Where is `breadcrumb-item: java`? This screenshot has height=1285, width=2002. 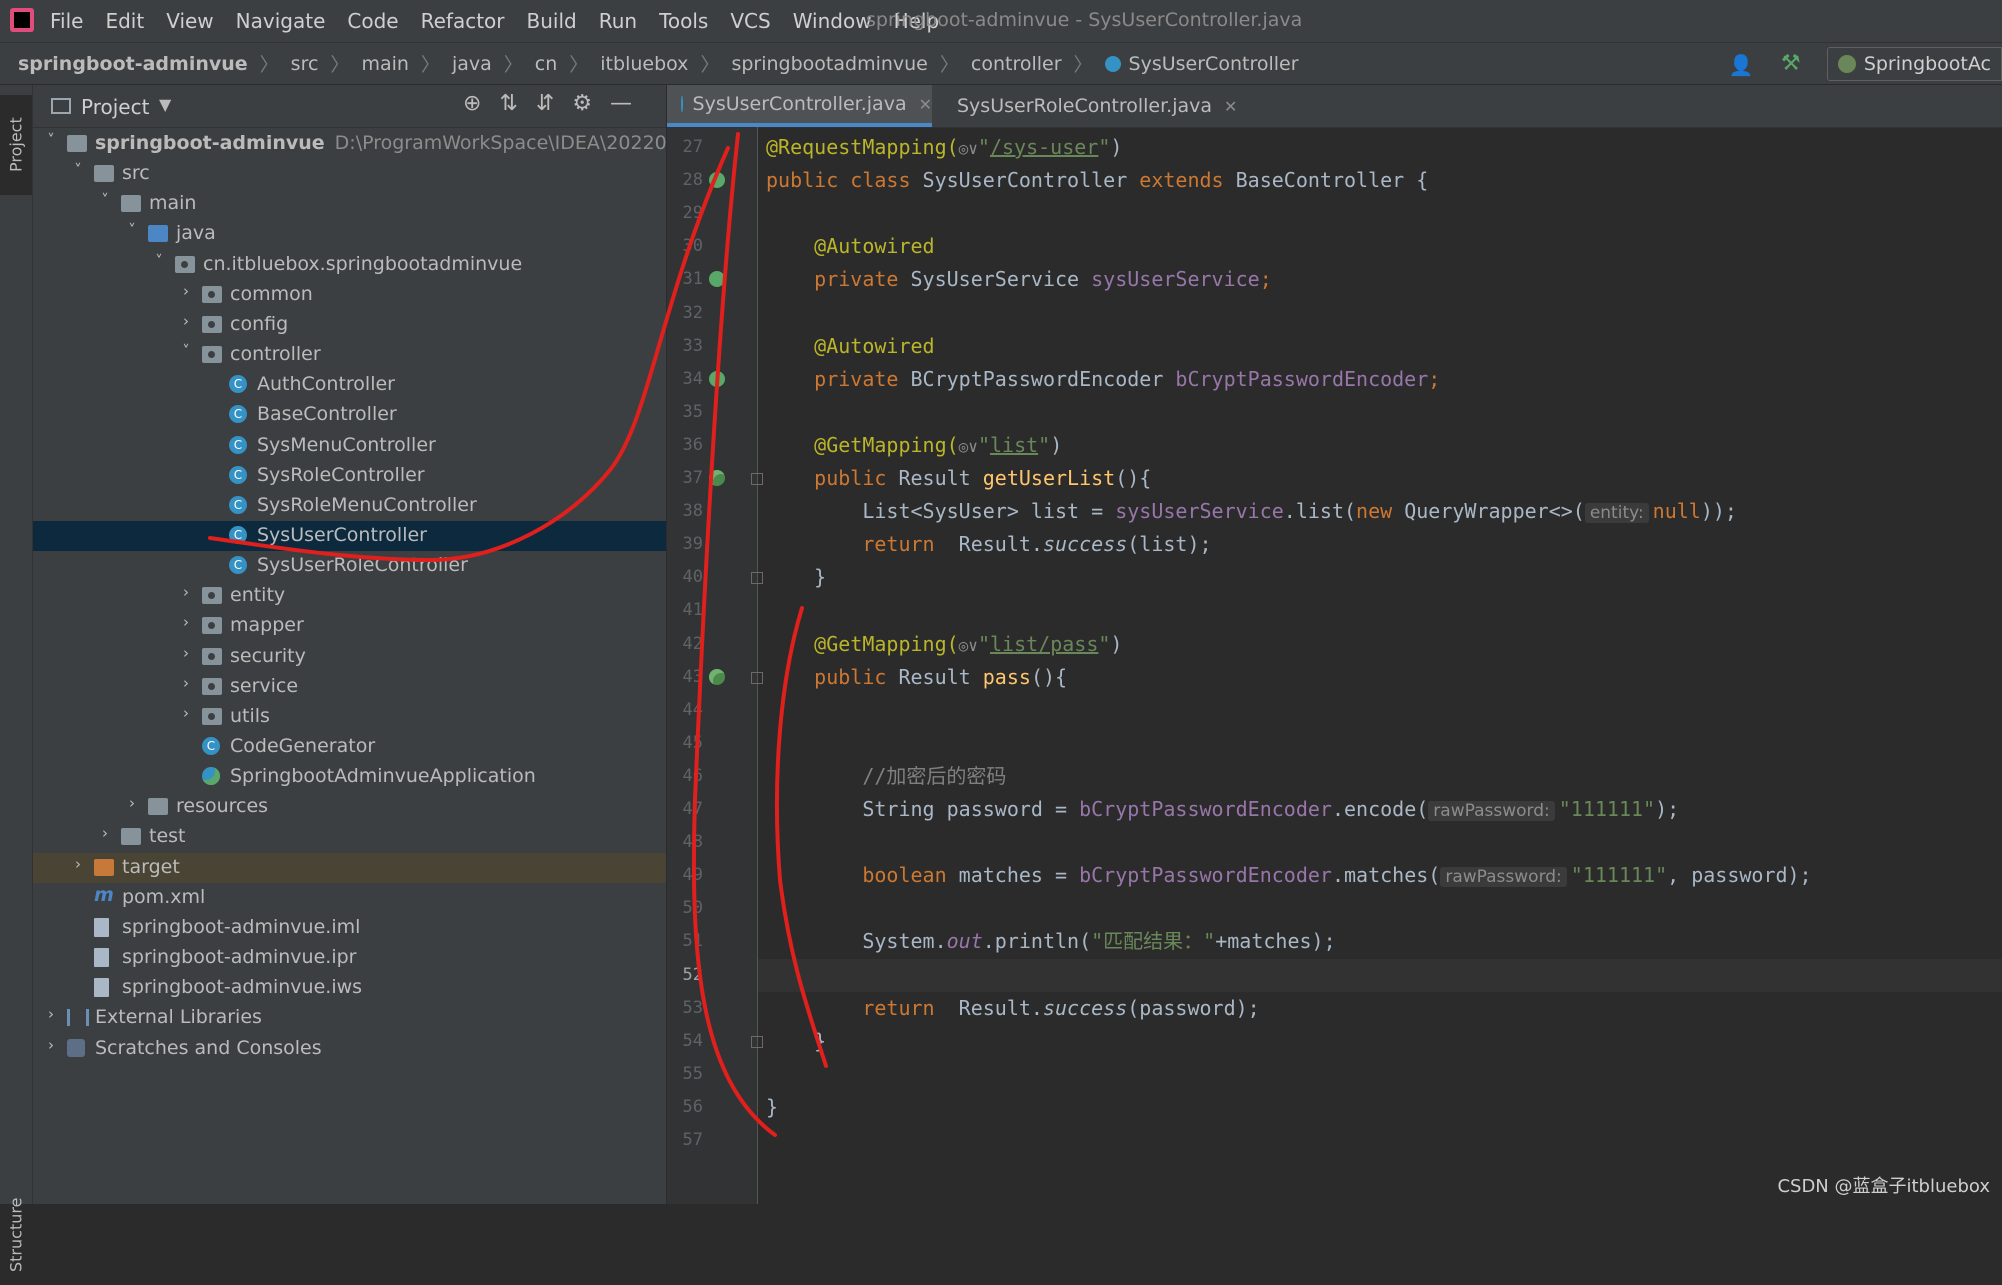 breadcrumb-item: java is located at coordinates (472, 64).